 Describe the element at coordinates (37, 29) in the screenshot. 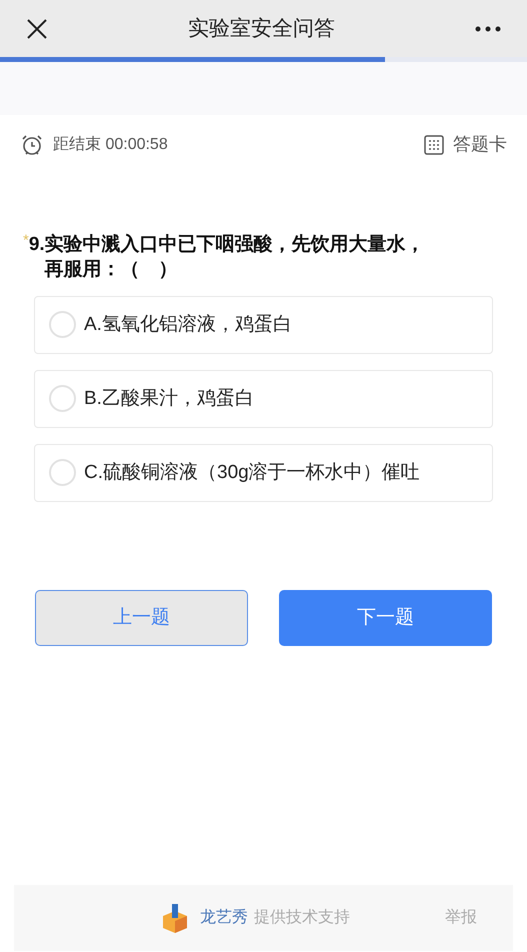

I see `close-icon` at that location.